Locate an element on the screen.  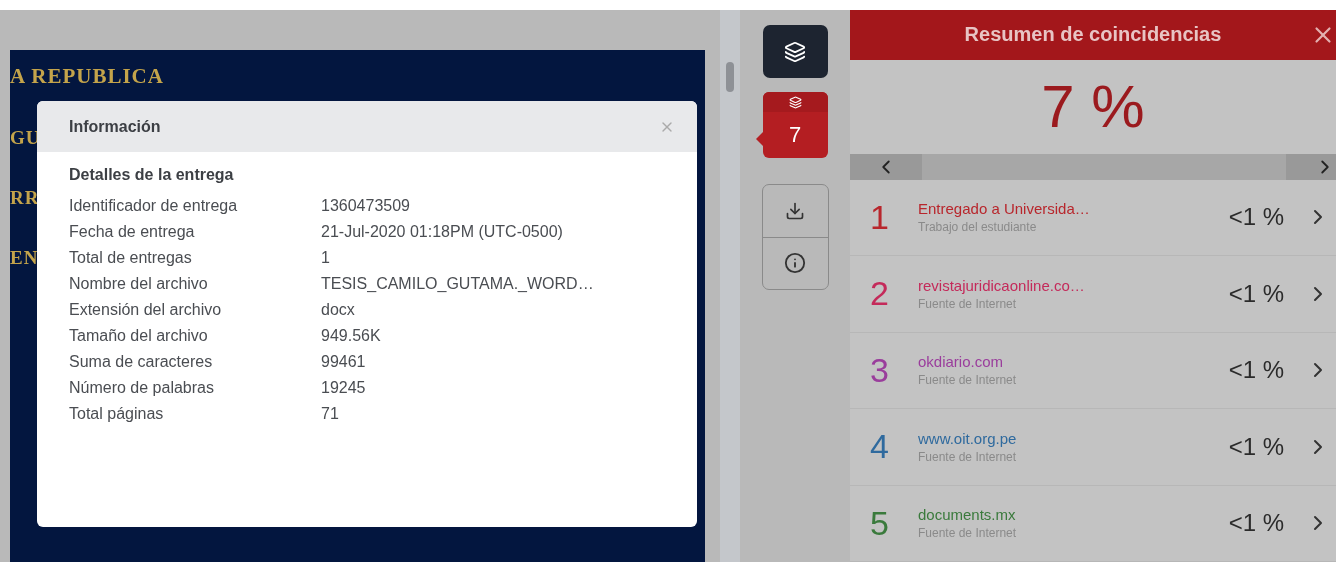
source-type: Trabajo del estudiante is located at coordinates (978, 227).